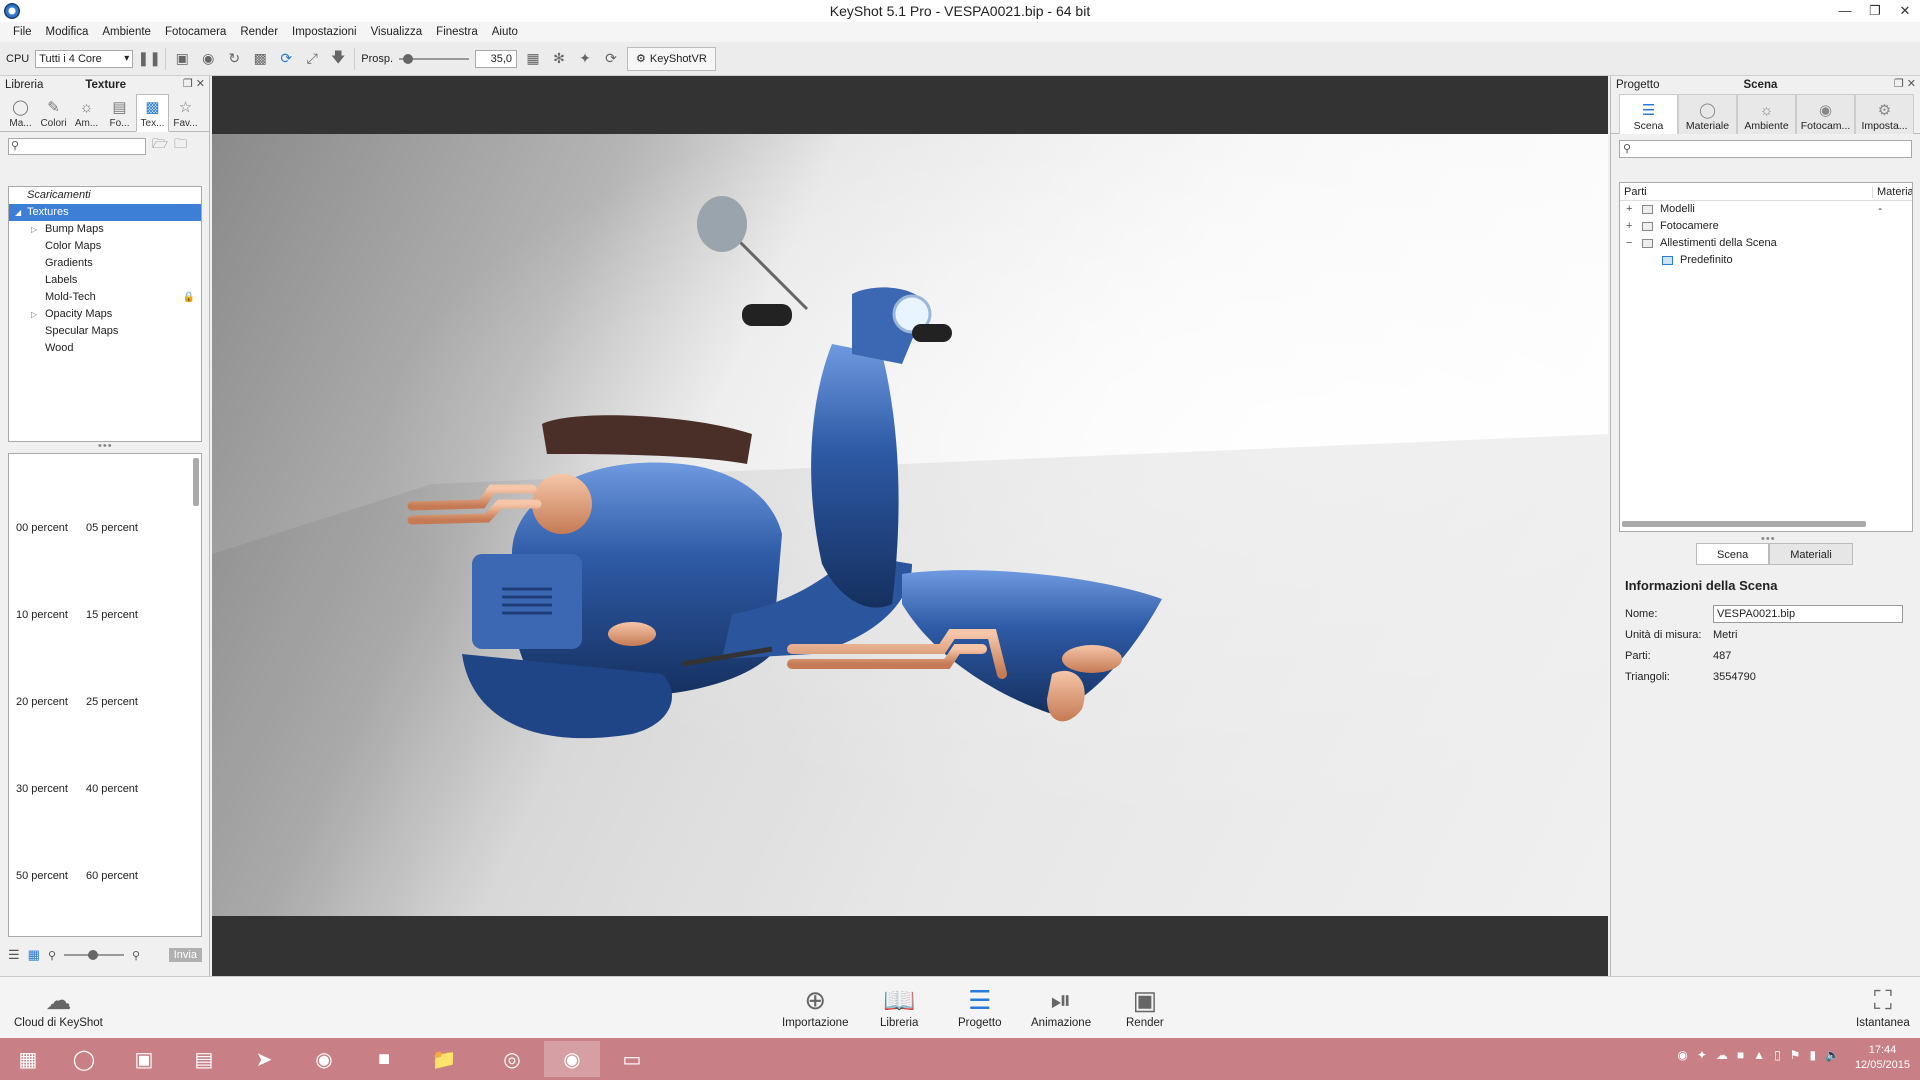  Describe the element at coordinates (53, 113) in the screenshot. I see `tab-colors: ✎ Colori` at that location.